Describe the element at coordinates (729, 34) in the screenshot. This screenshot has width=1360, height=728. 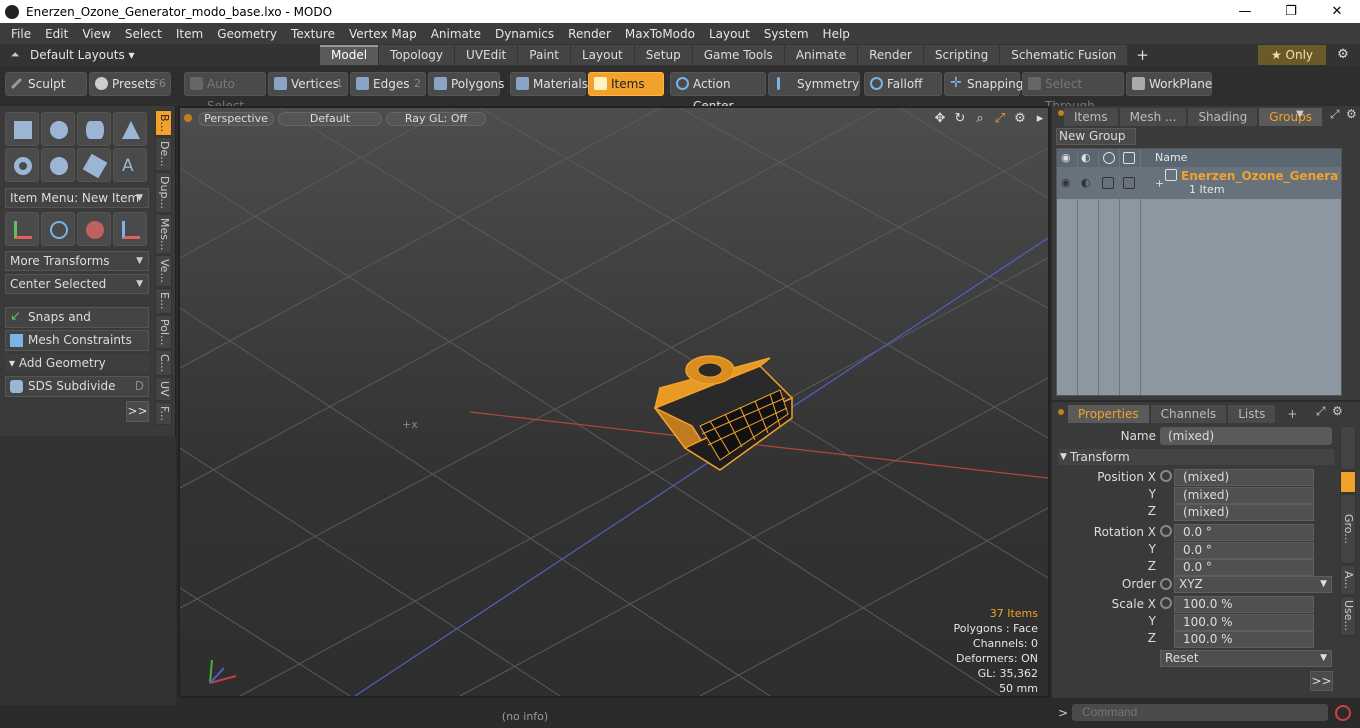
I see `menu-layout: Layout` at that location.